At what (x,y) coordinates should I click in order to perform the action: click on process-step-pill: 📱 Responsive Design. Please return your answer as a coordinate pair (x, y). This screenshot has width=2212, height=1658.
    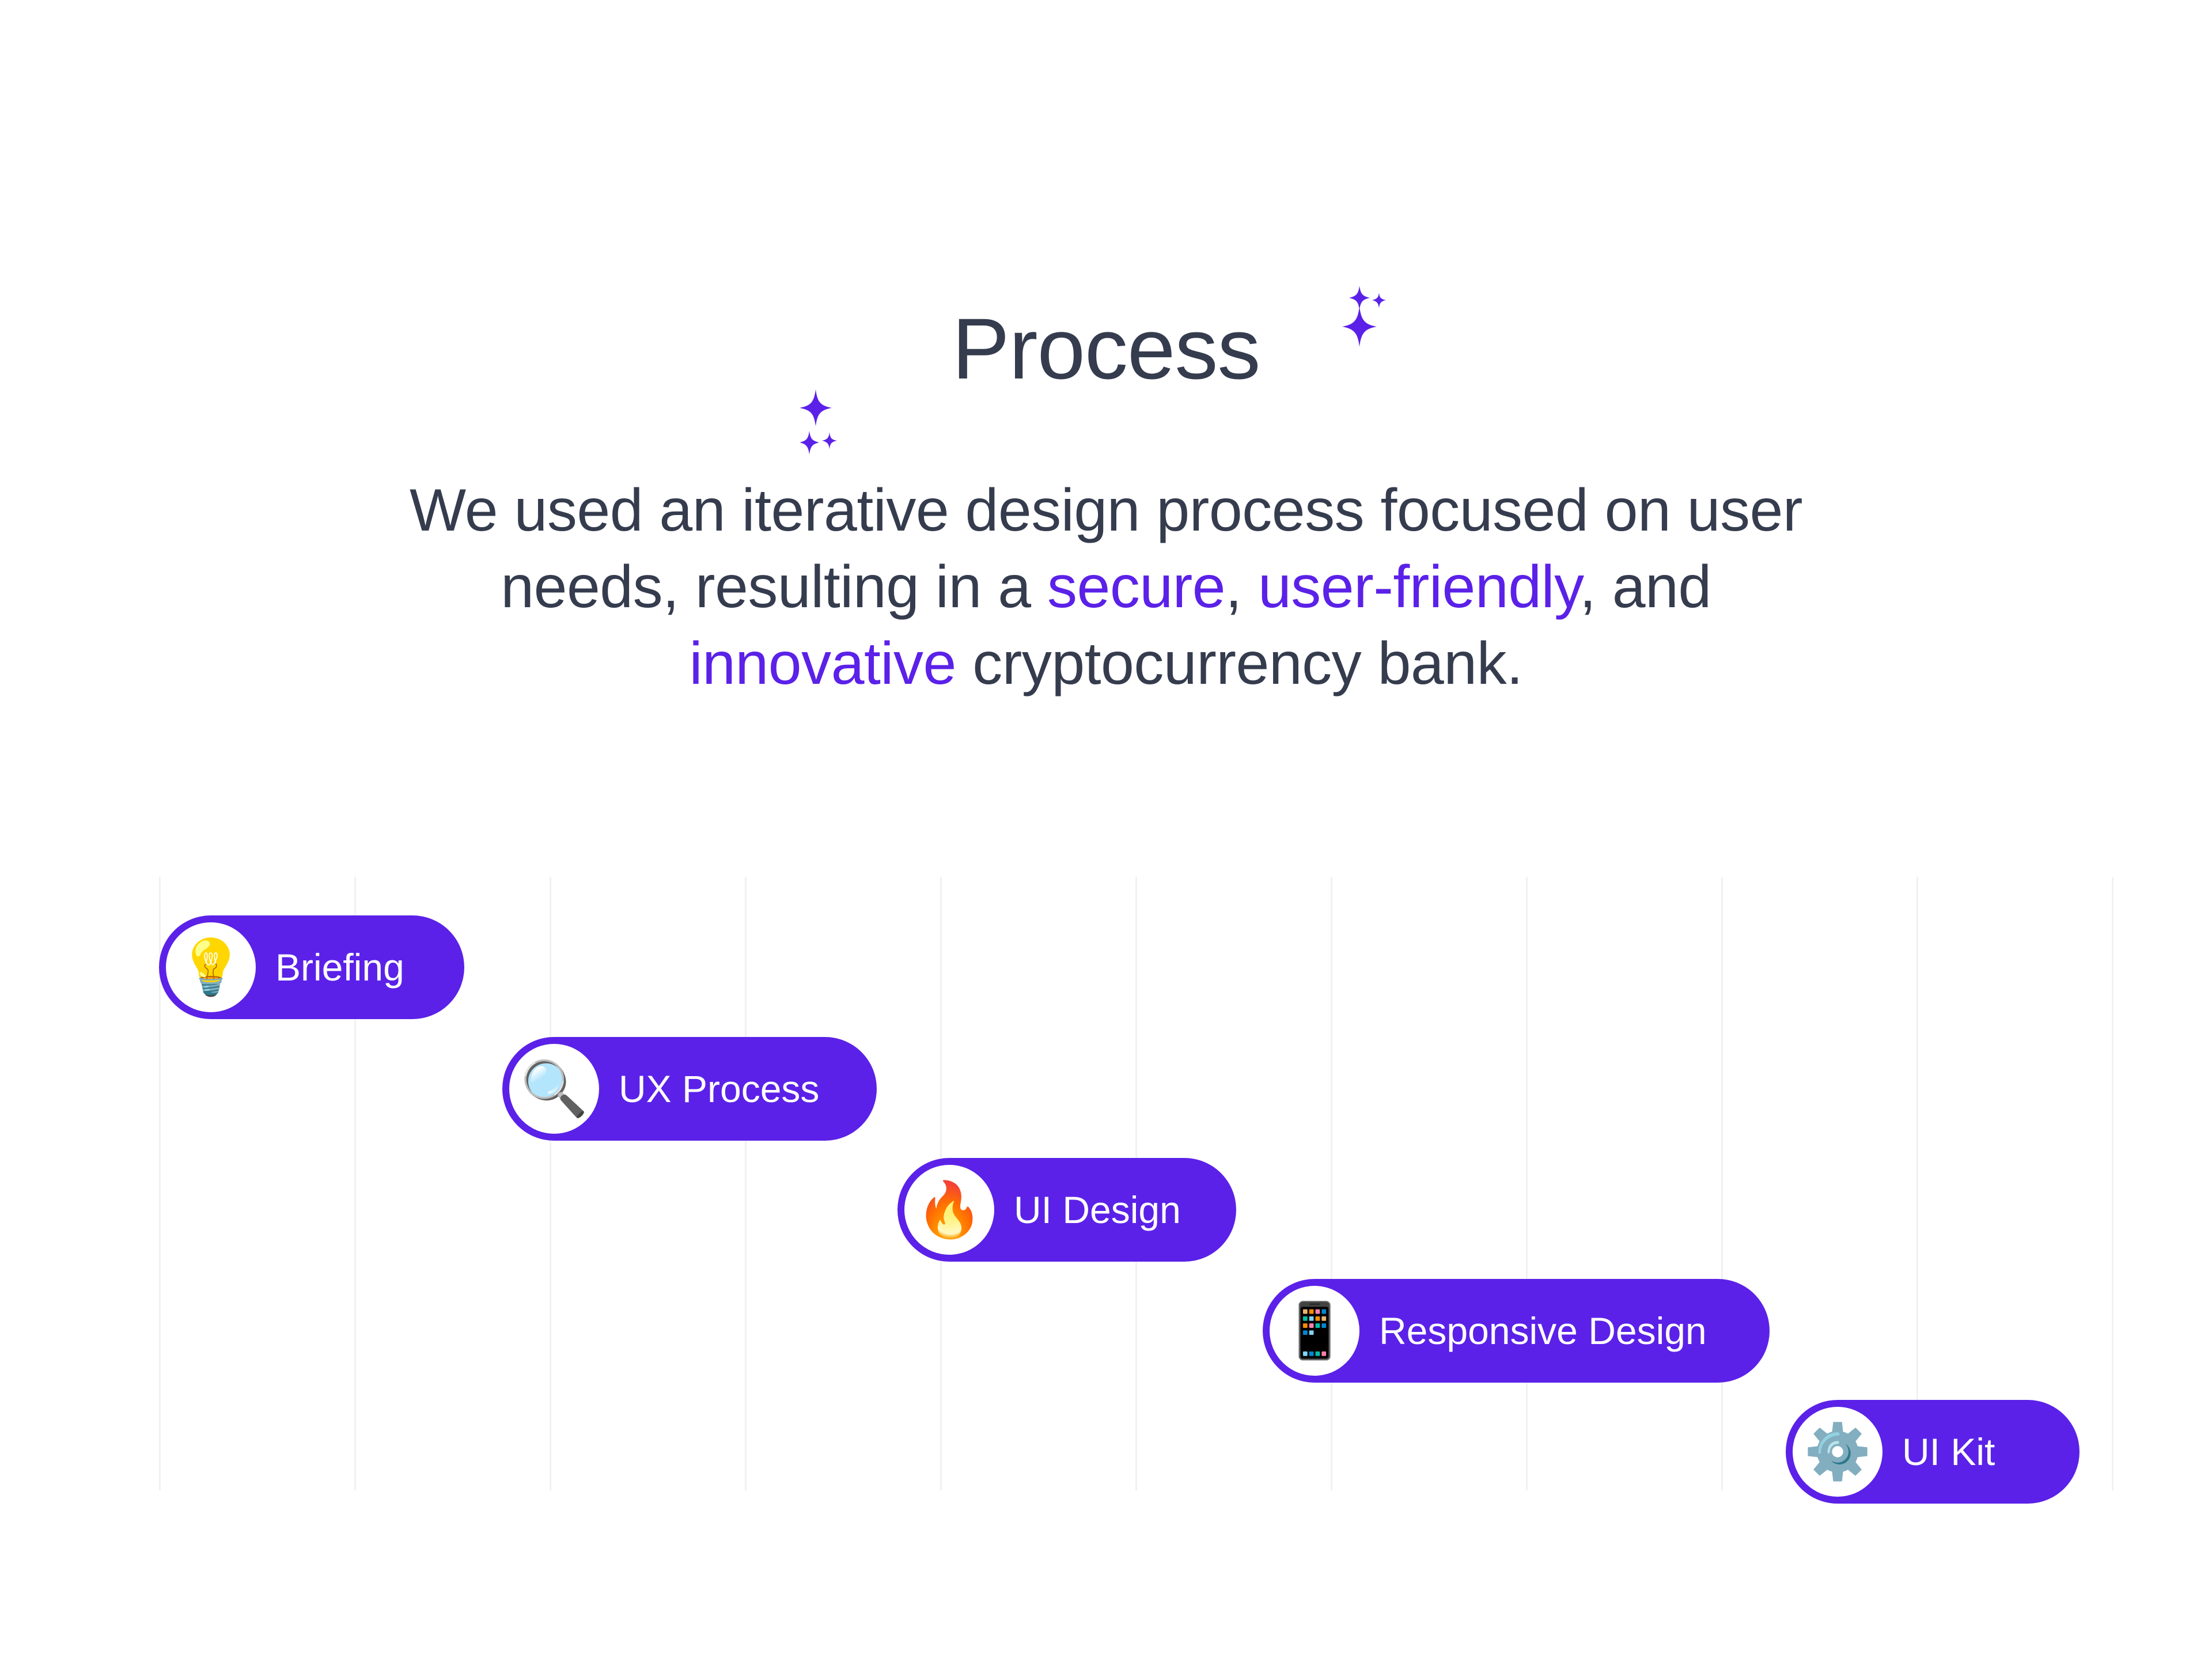
    Looking at the image, I should click on (1516, 1331).